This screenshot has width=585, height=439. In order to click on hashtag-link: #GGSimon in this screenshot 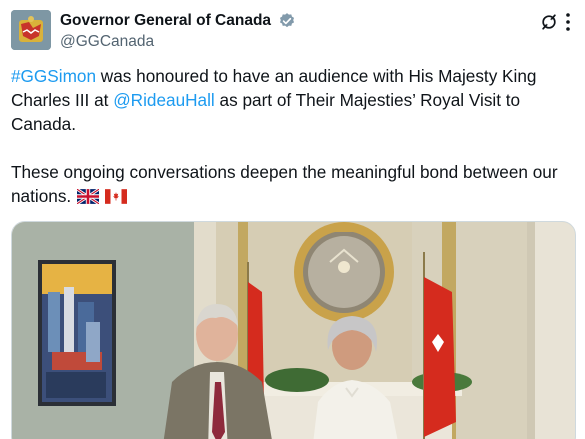, I will do `click(53, 76)`.